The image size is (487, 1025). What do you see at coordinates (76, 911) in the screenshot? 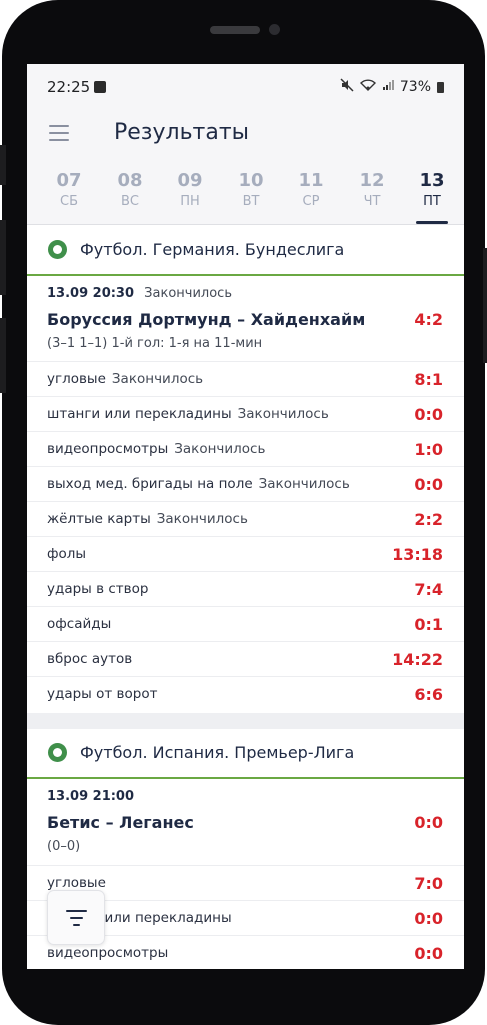
I see `filter-icon` at bounding box center [76, 911].